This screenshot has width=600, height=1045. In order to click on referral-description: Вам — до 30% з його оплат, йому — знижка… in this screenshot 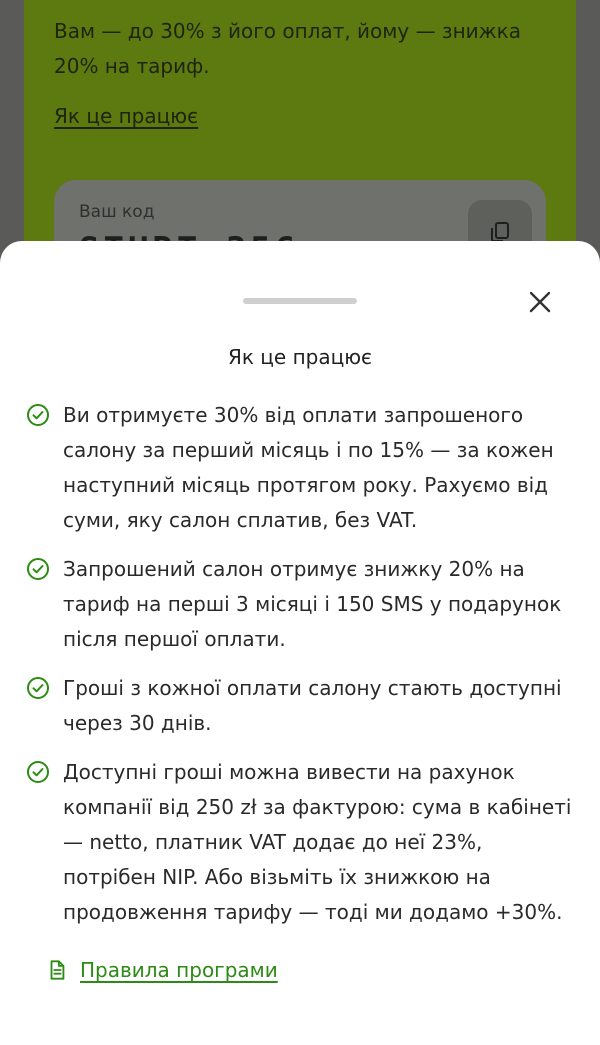, I will do `click(287, 48)`.